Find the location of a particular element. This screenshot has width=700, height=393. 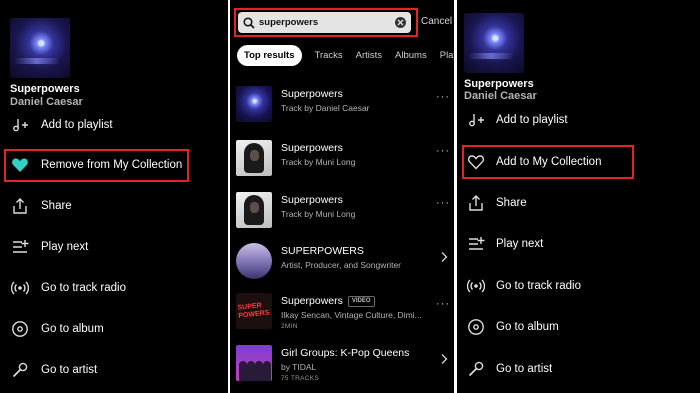

cancel-button: Cancel is located at coordinates (436, 21).